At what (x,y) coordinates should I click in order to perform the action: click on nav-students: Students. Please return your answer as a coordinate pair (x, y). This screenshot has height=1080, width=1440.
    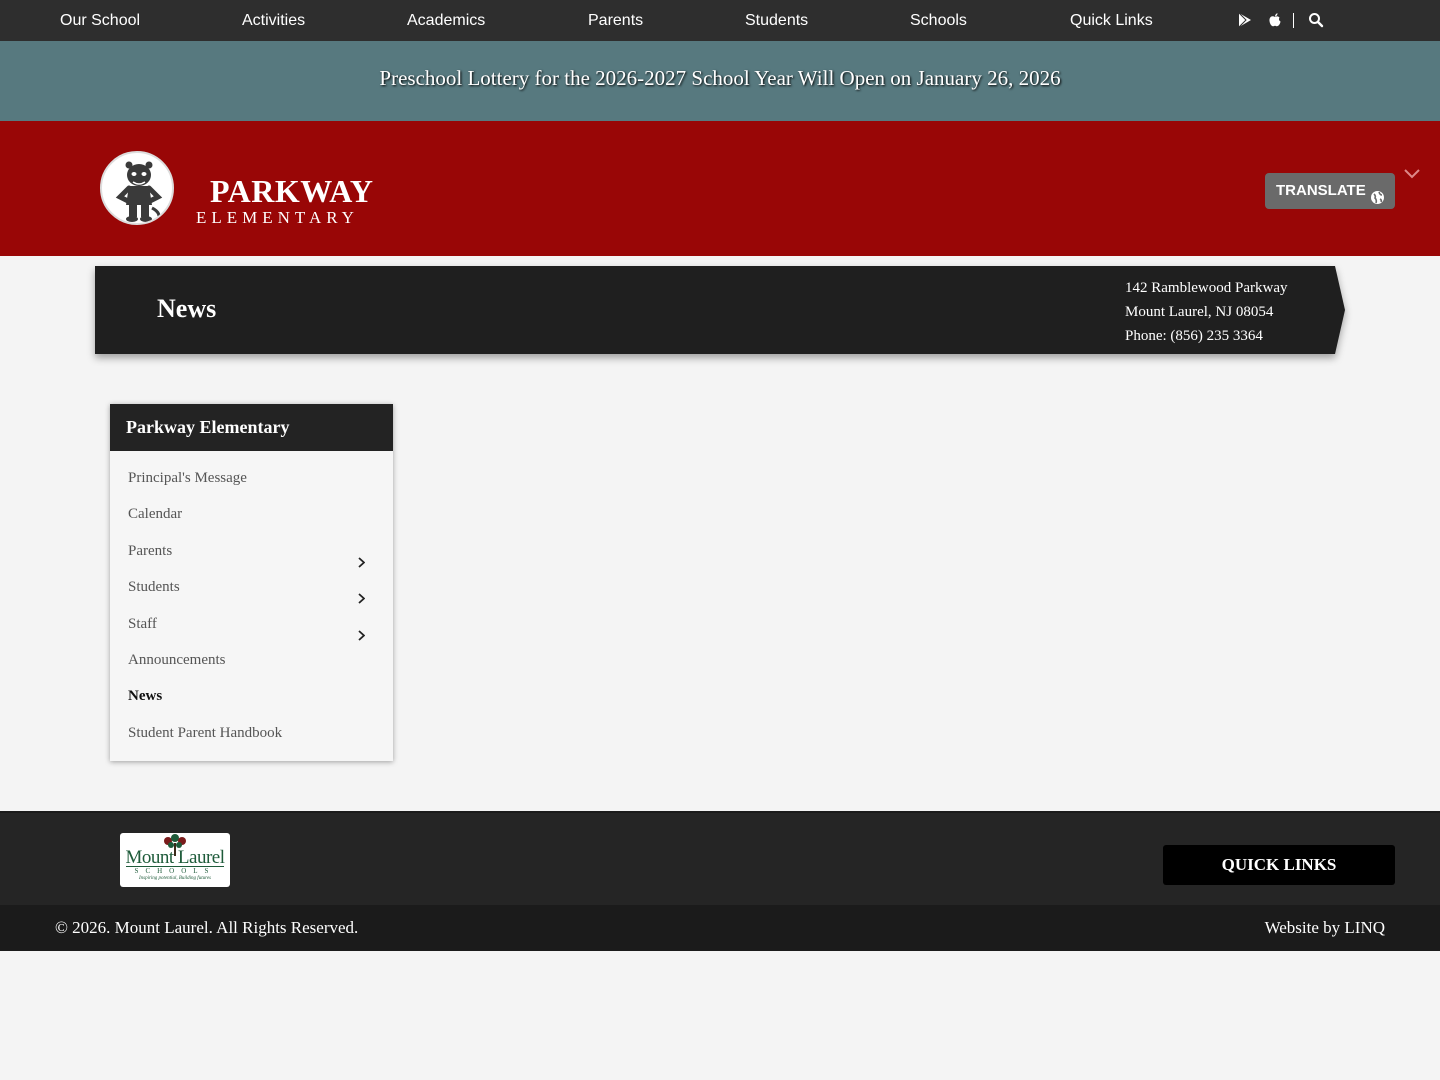
    Looking at the image, I should click on (776, 20).